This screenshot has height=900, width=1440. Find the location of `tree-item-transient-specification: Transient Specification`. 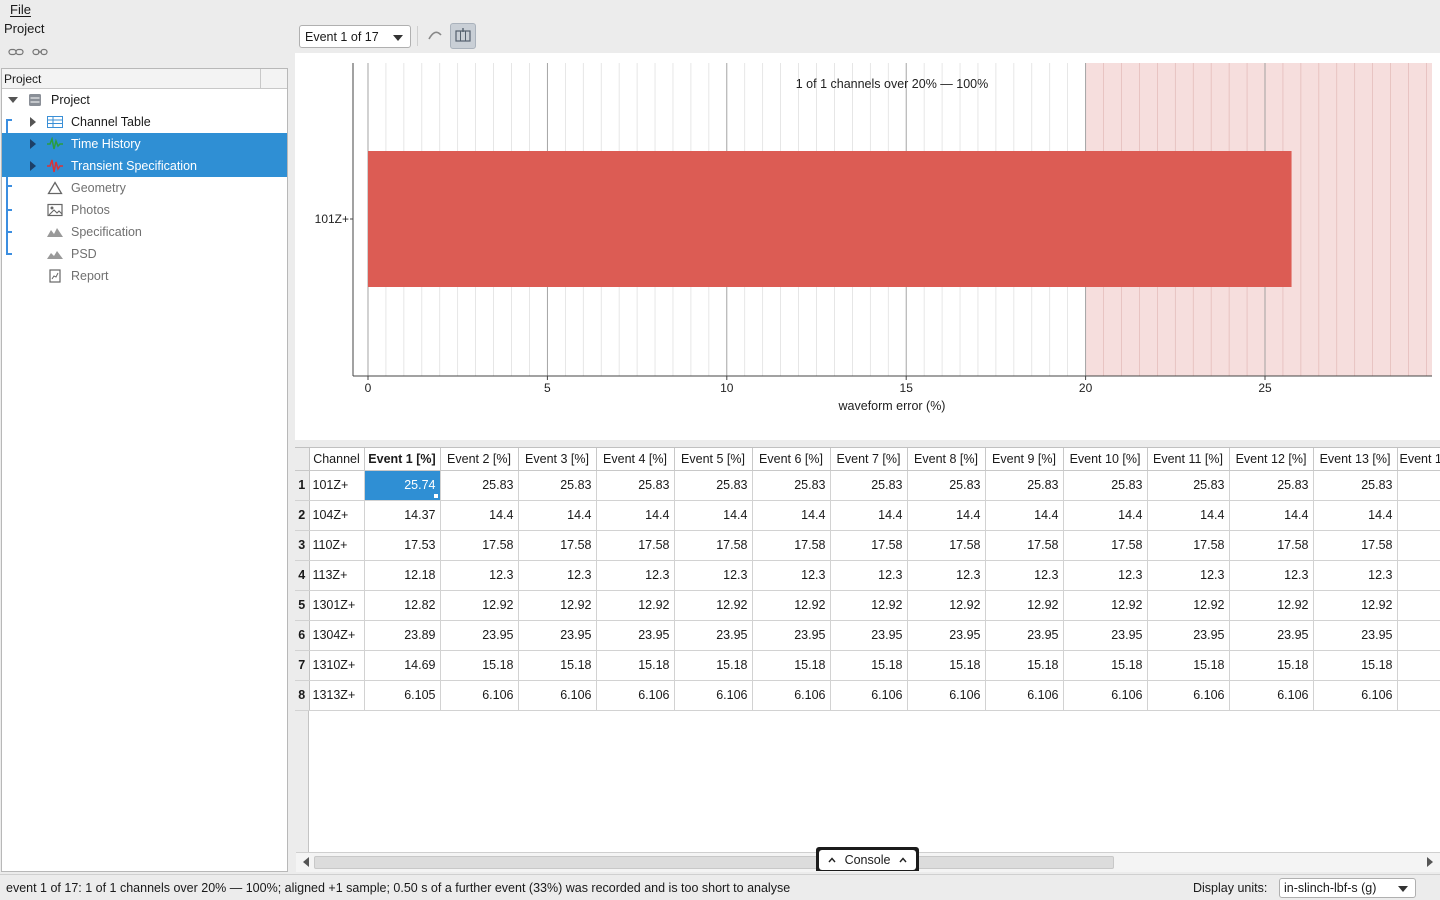

tree-item-transient-specification: Transient Specification is located at coordinates (144, 166).